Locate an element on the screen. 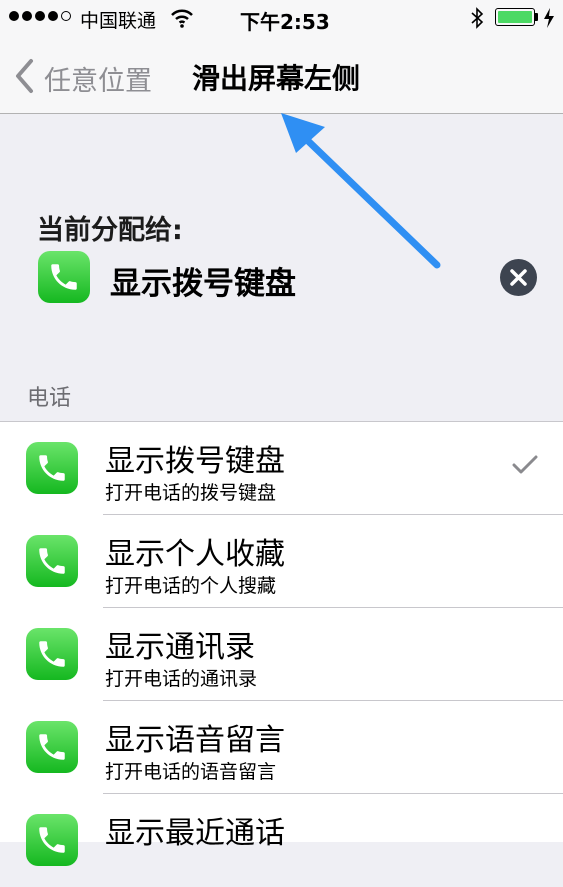 Image resolution: width=563 pixels, height=887 pixels. back-button: 任意位置 is located at coordinates (83, 78).